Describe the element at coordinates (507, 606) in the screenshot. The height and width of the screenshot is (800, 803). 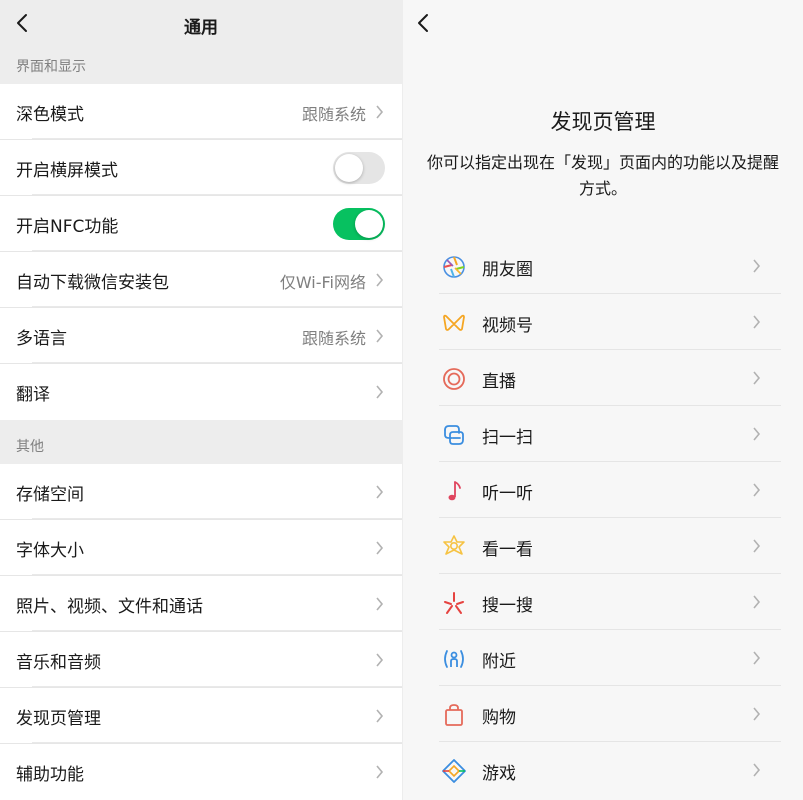
I see `item-label: 搜一搜` at that location.